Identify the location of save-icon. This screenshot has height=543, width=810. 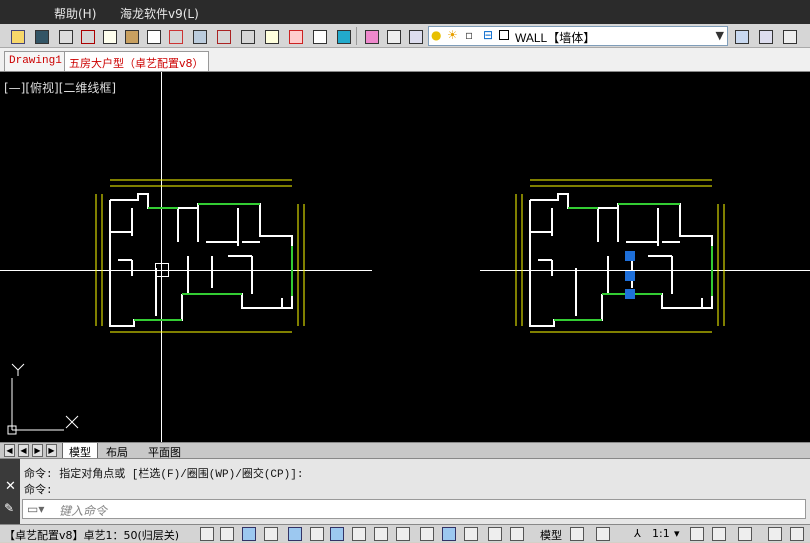
(41, 36).